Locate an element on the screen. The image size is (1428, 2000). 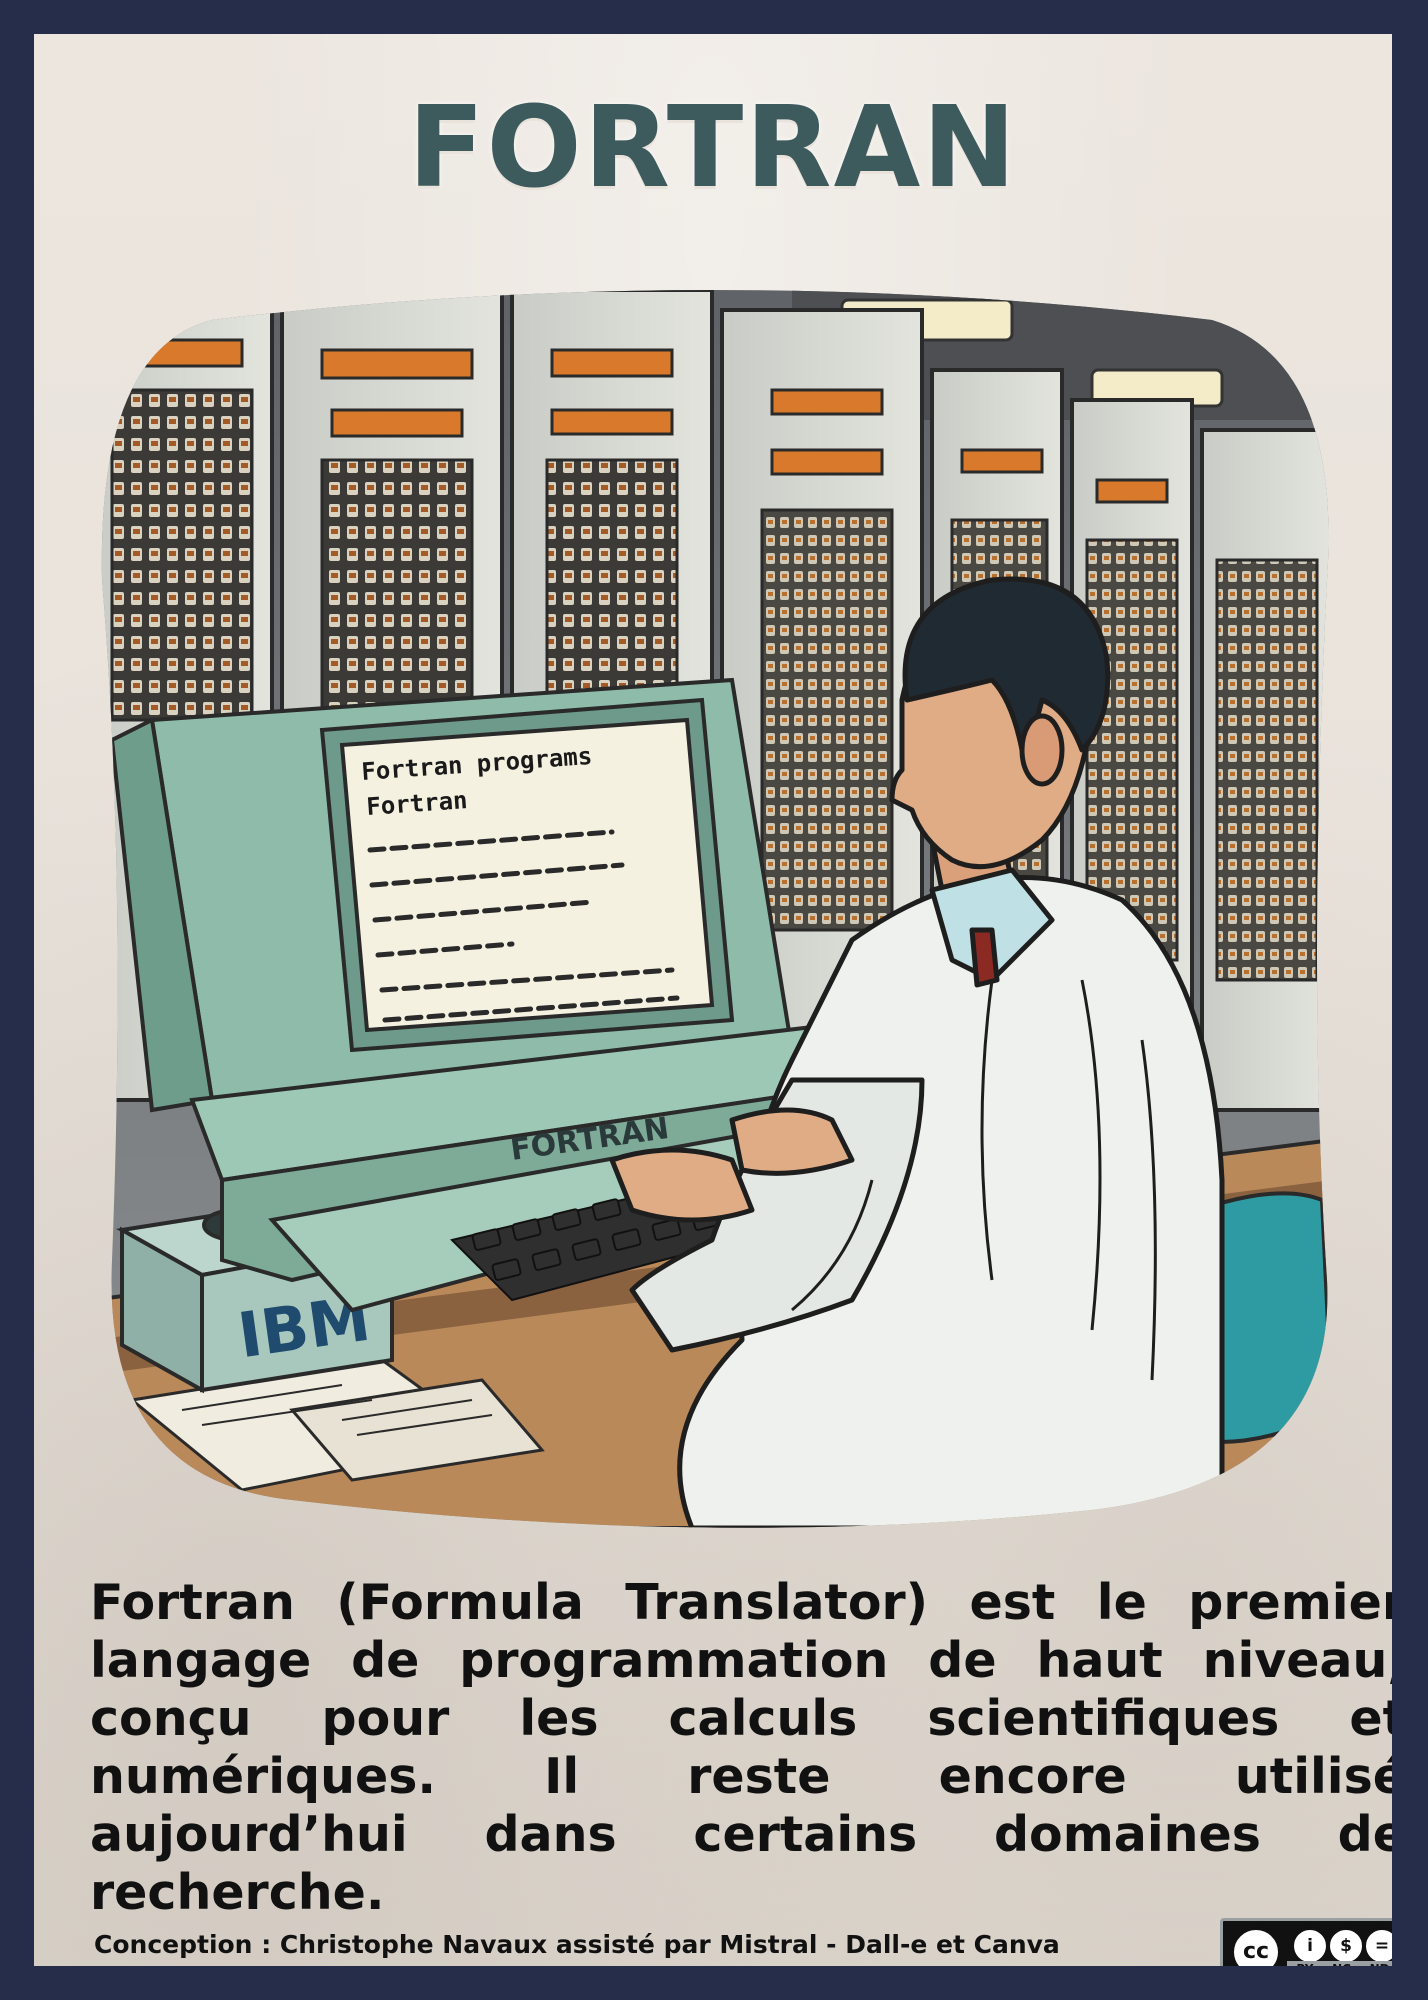
license-label-nd: ND is located at coordinates (1380, 1964).